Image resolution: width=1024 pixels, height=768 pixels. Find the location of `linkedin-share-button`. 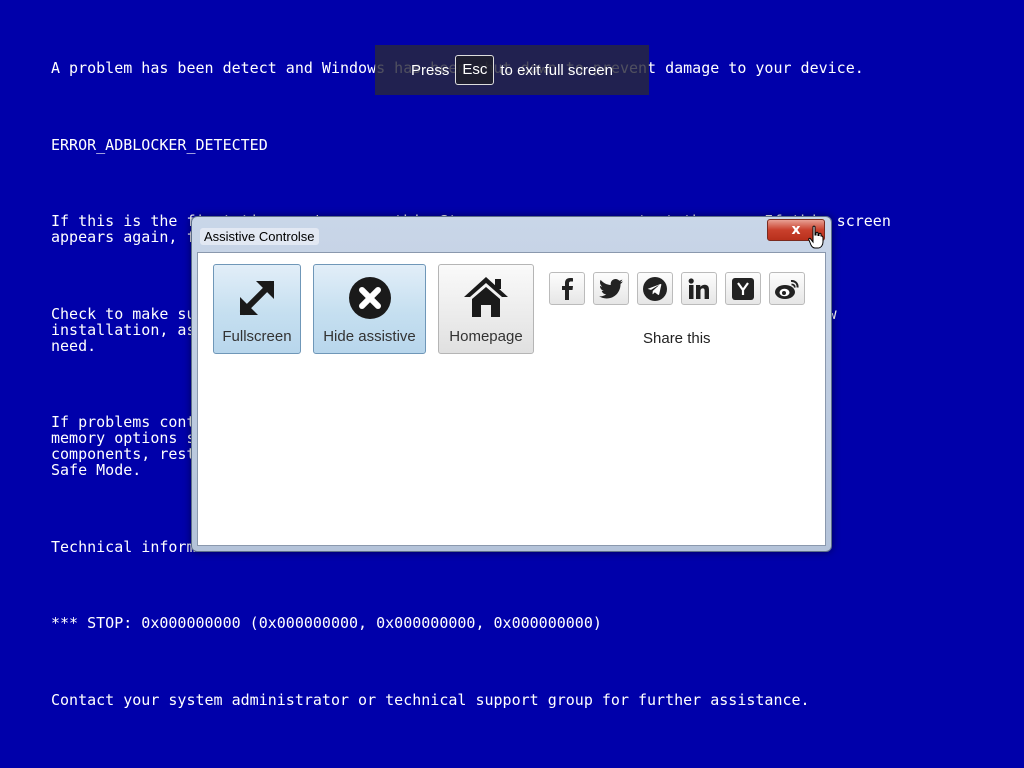

linkedin-share-button is located at coordinates (699, 288).